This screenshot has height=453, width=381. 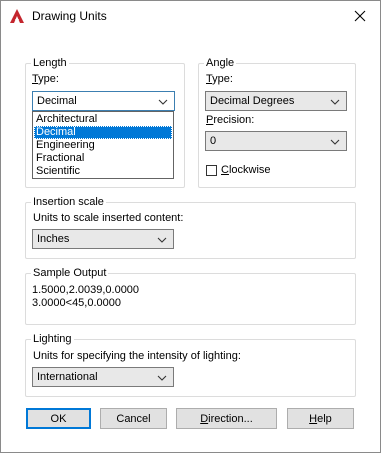 I want to click on length-option-fractional: Fractional, so click(x=103, y=158).